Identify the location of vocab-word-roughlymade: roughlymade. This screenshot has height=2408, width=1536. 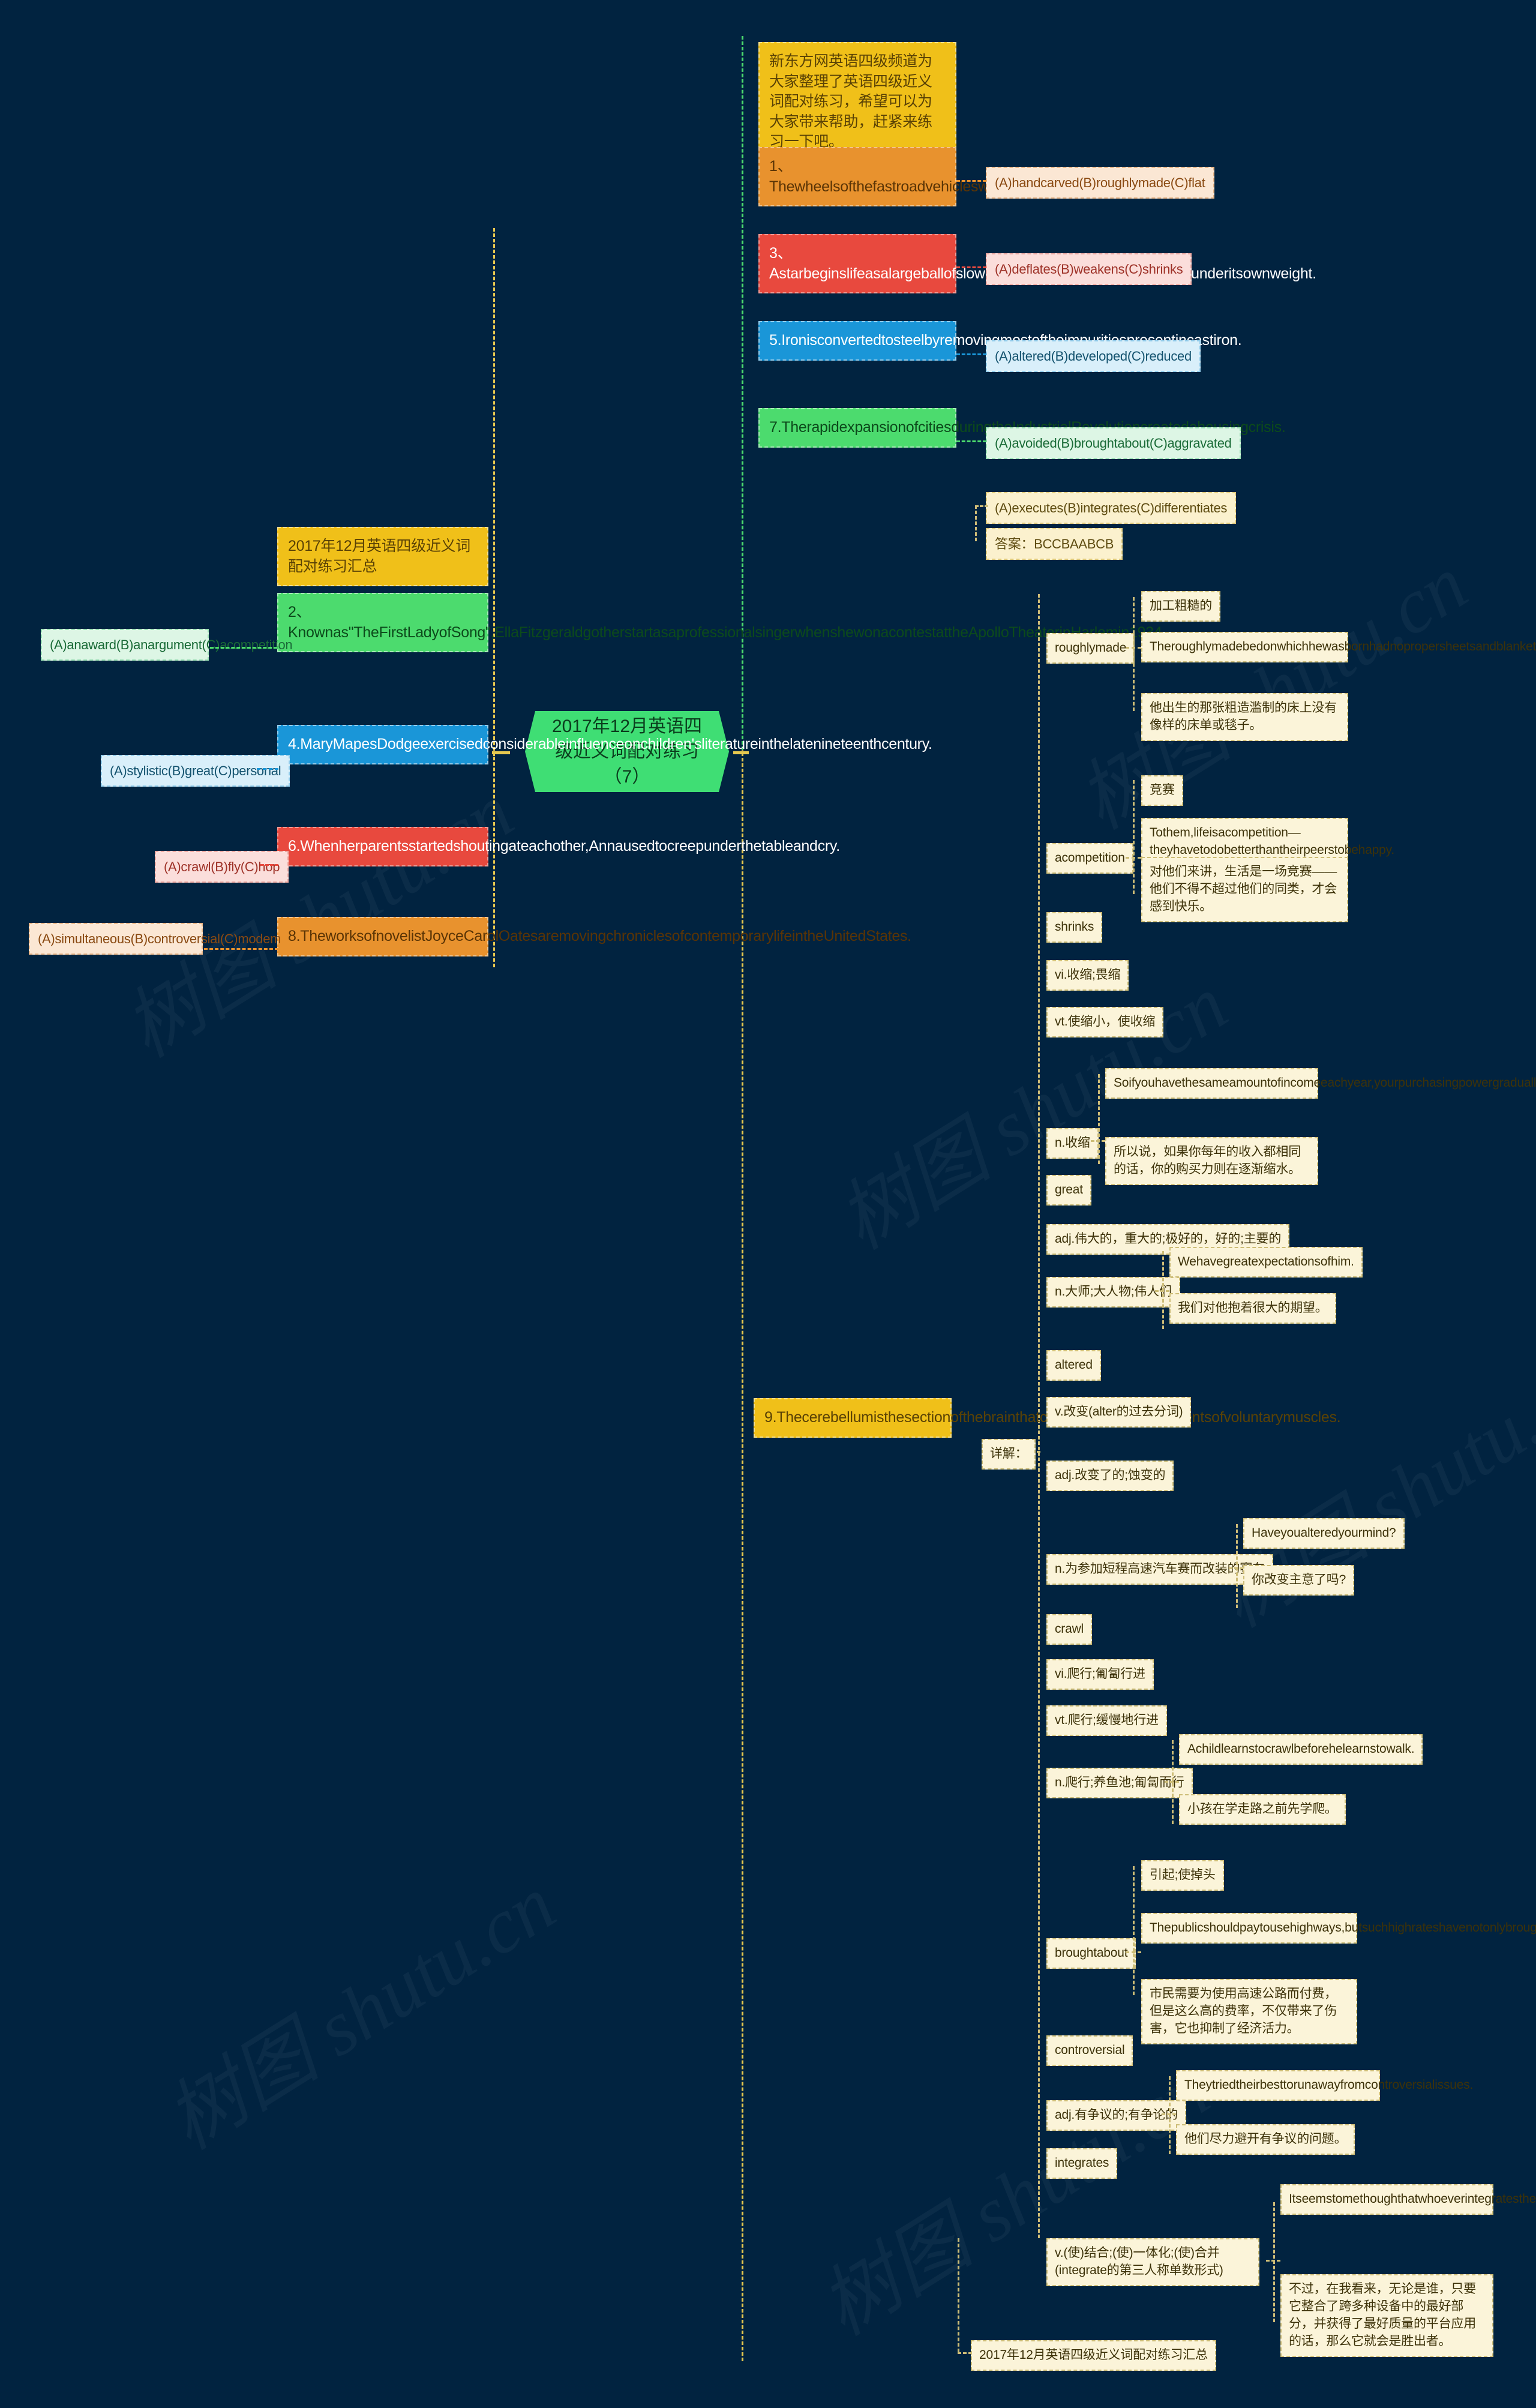
(1090, 649).